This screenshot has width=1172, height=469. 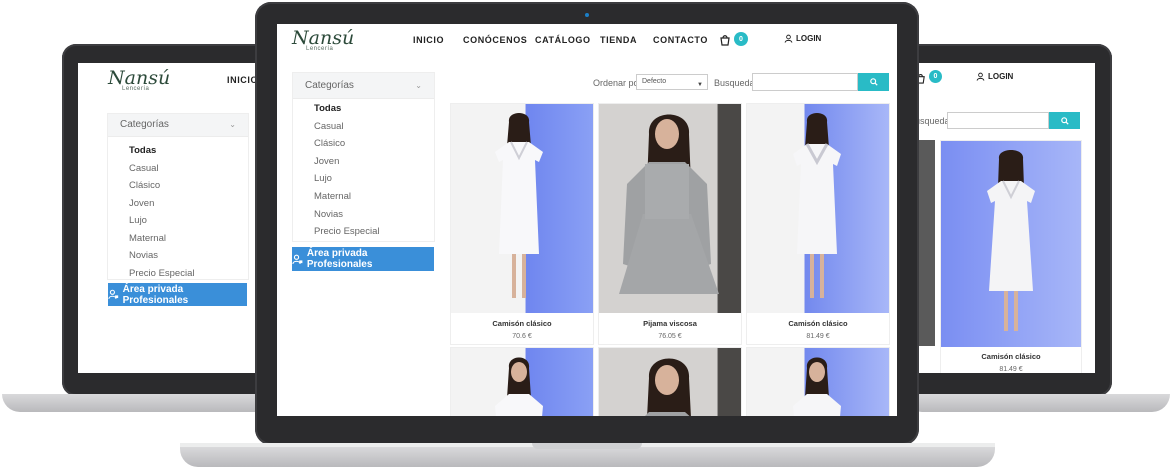 I want to click on product-card: Camisón clásico 81.49 €, so click(x=818, y=224).